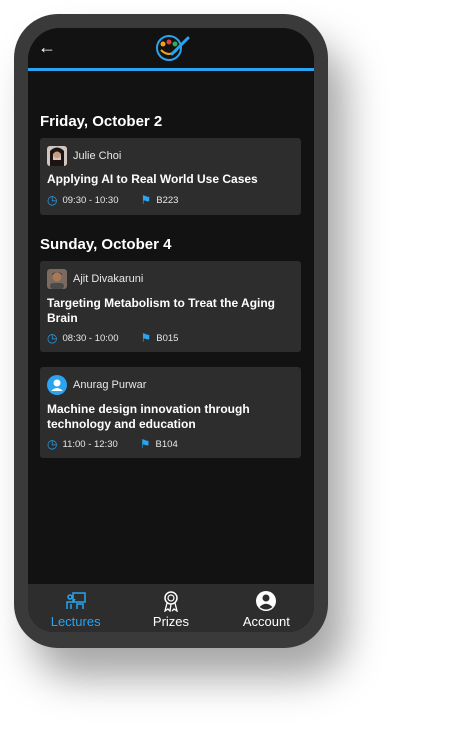  I want to click on speaker: Anurag Purwar, so click(96, 385).